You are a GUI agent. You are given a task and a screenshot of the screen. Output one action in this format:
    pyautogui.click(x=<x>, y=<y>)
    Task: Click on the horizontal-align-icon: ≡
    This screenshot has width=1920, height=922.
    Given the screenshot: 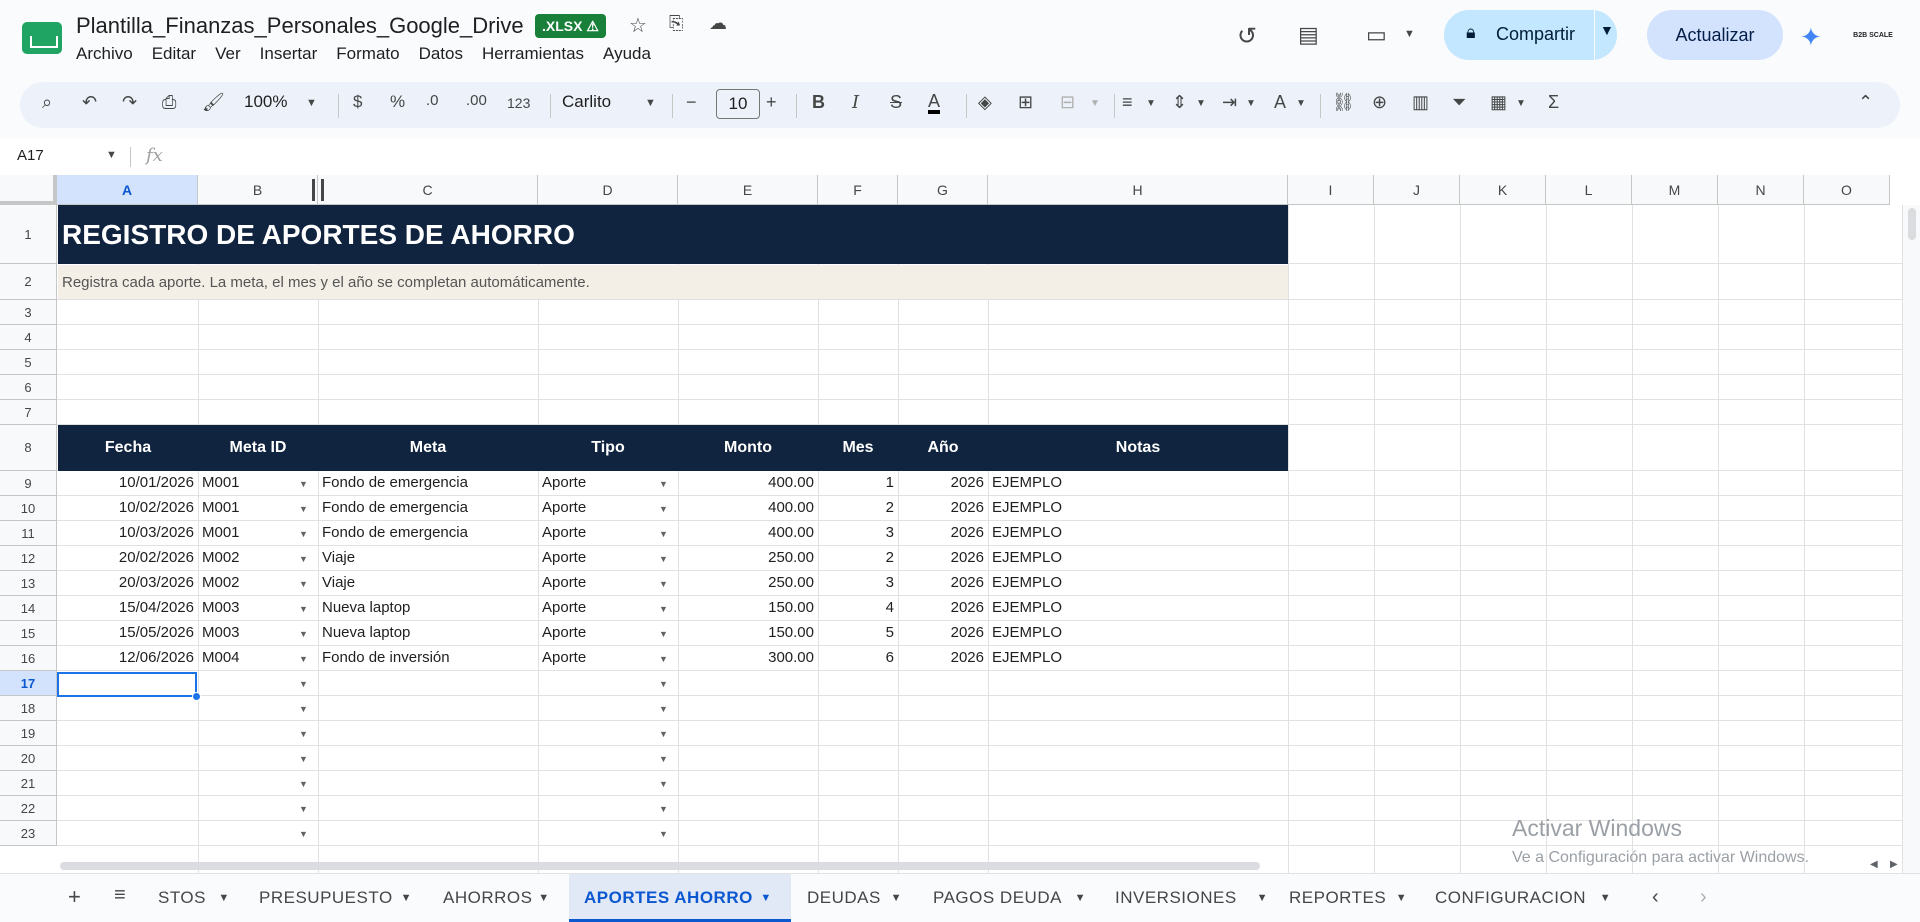 What is the action you would take?
    pyautogui.click(x=1127, y=102)
    